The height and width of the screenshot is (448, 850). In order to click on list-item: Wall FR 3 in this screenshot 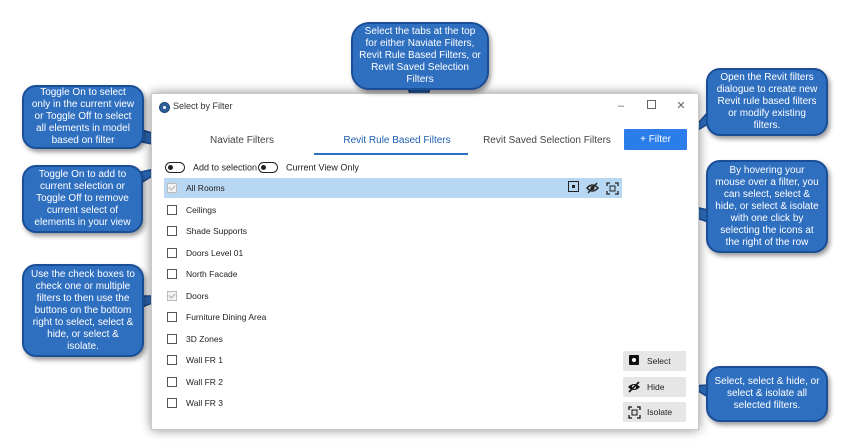, I will do `click(393, 403)`.